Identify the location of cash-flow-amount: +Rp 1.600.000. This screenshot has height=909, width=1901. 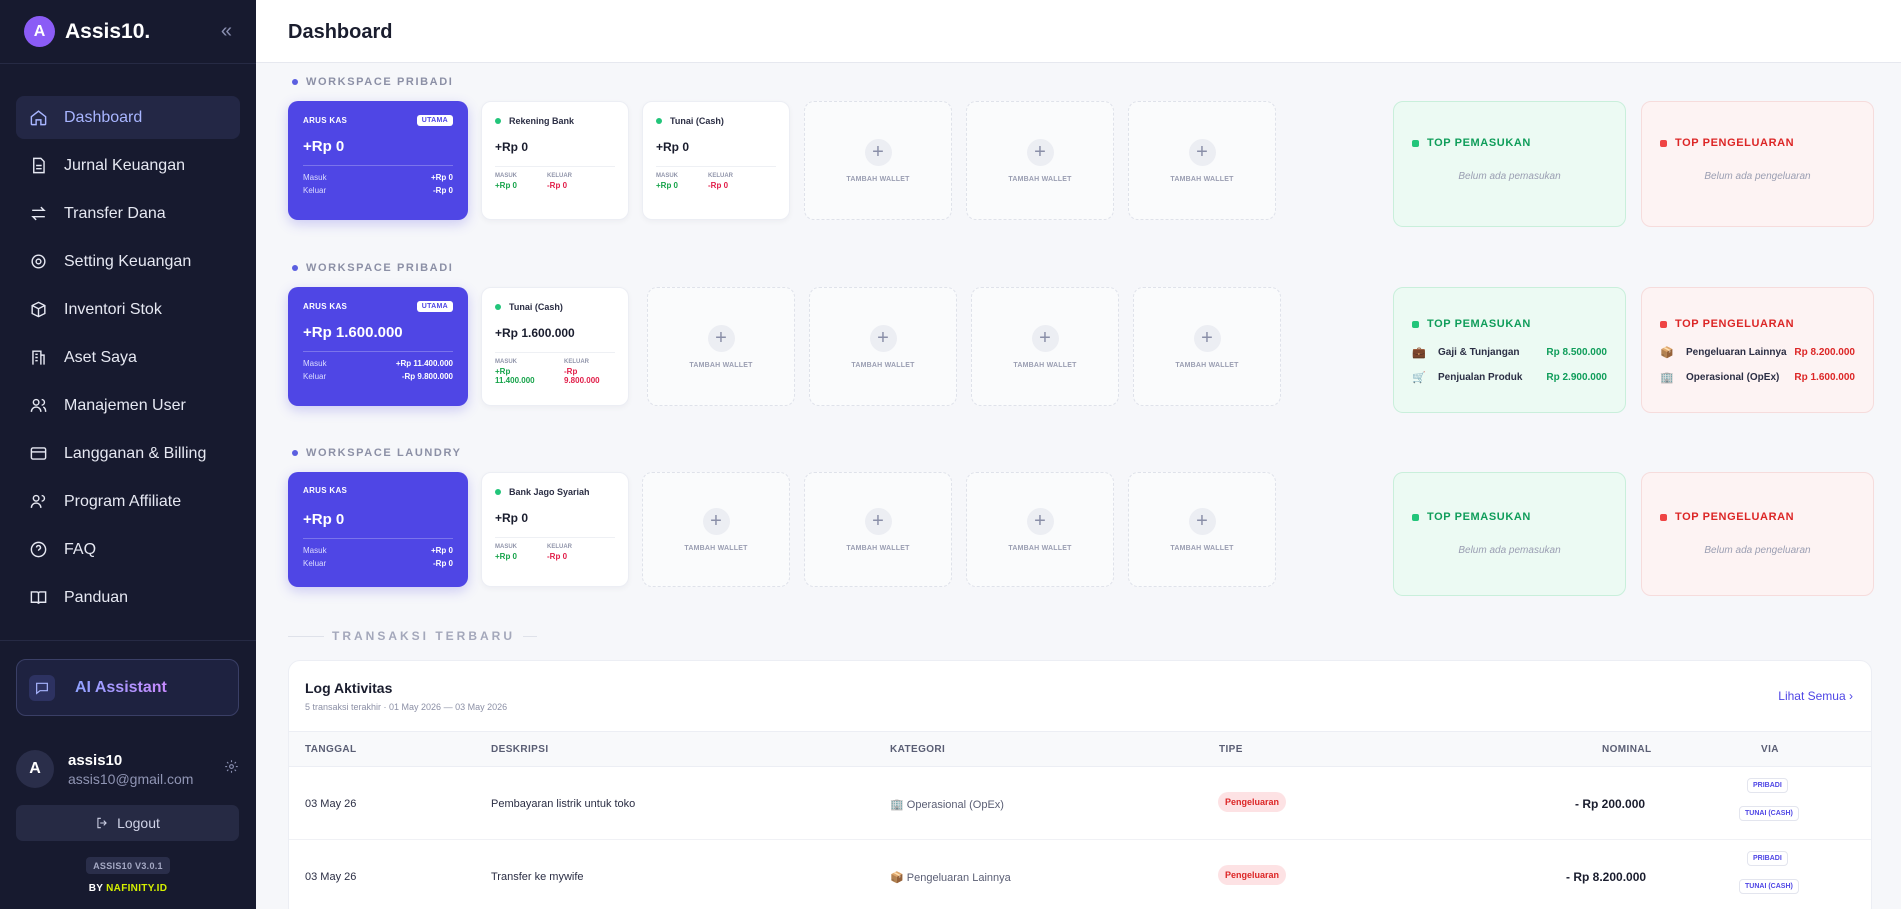
(353, 332).